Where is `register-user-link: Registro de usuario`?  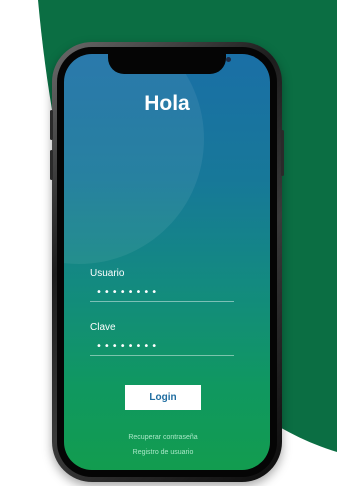 register-user-link: Registro de usuario is located at coordinates (163, 452).